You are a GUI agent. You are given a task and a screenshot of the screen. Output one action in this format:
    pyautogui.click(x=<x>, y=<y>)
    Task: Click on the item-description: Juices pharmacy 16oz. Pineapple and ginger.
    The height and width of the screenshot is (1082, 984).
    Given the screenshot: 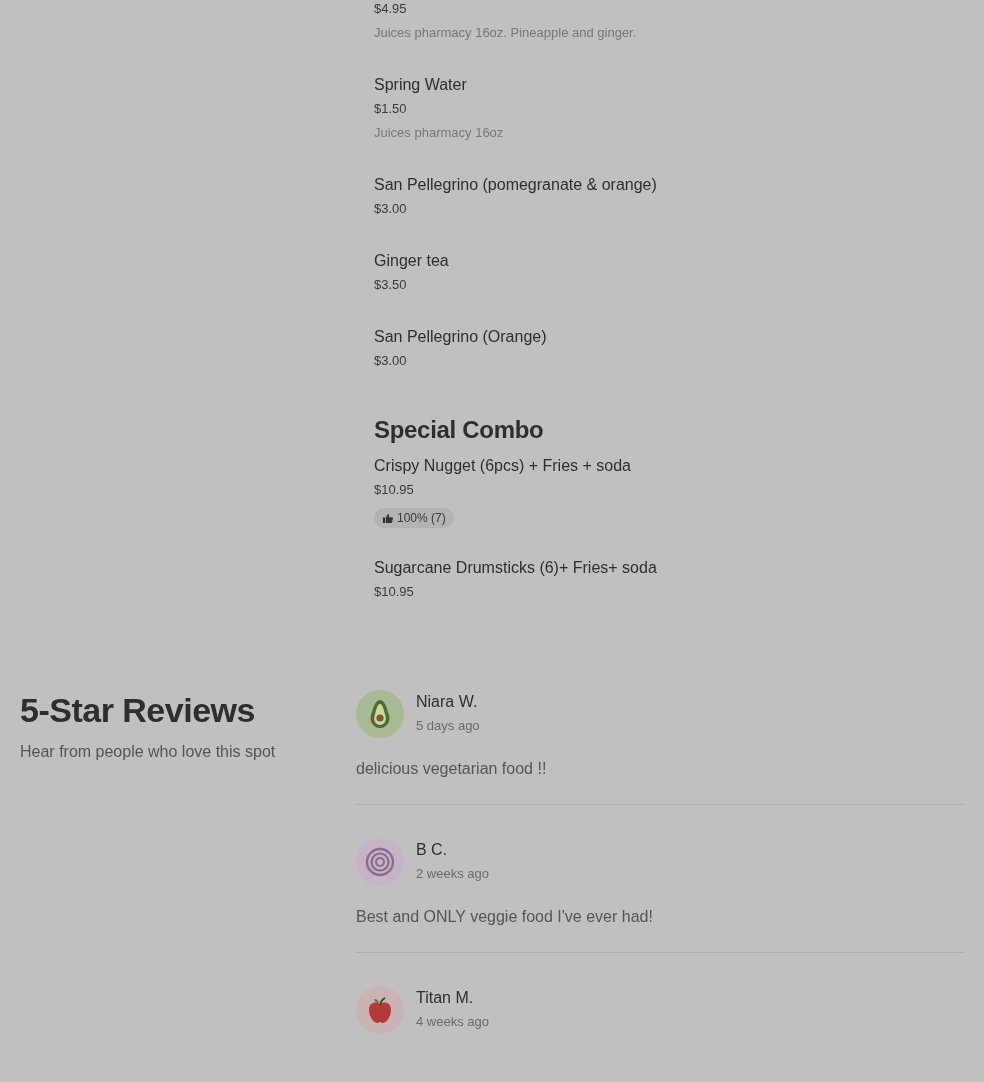 What is the action you would take?
    pyautogui.click(x=506, y=33)
    